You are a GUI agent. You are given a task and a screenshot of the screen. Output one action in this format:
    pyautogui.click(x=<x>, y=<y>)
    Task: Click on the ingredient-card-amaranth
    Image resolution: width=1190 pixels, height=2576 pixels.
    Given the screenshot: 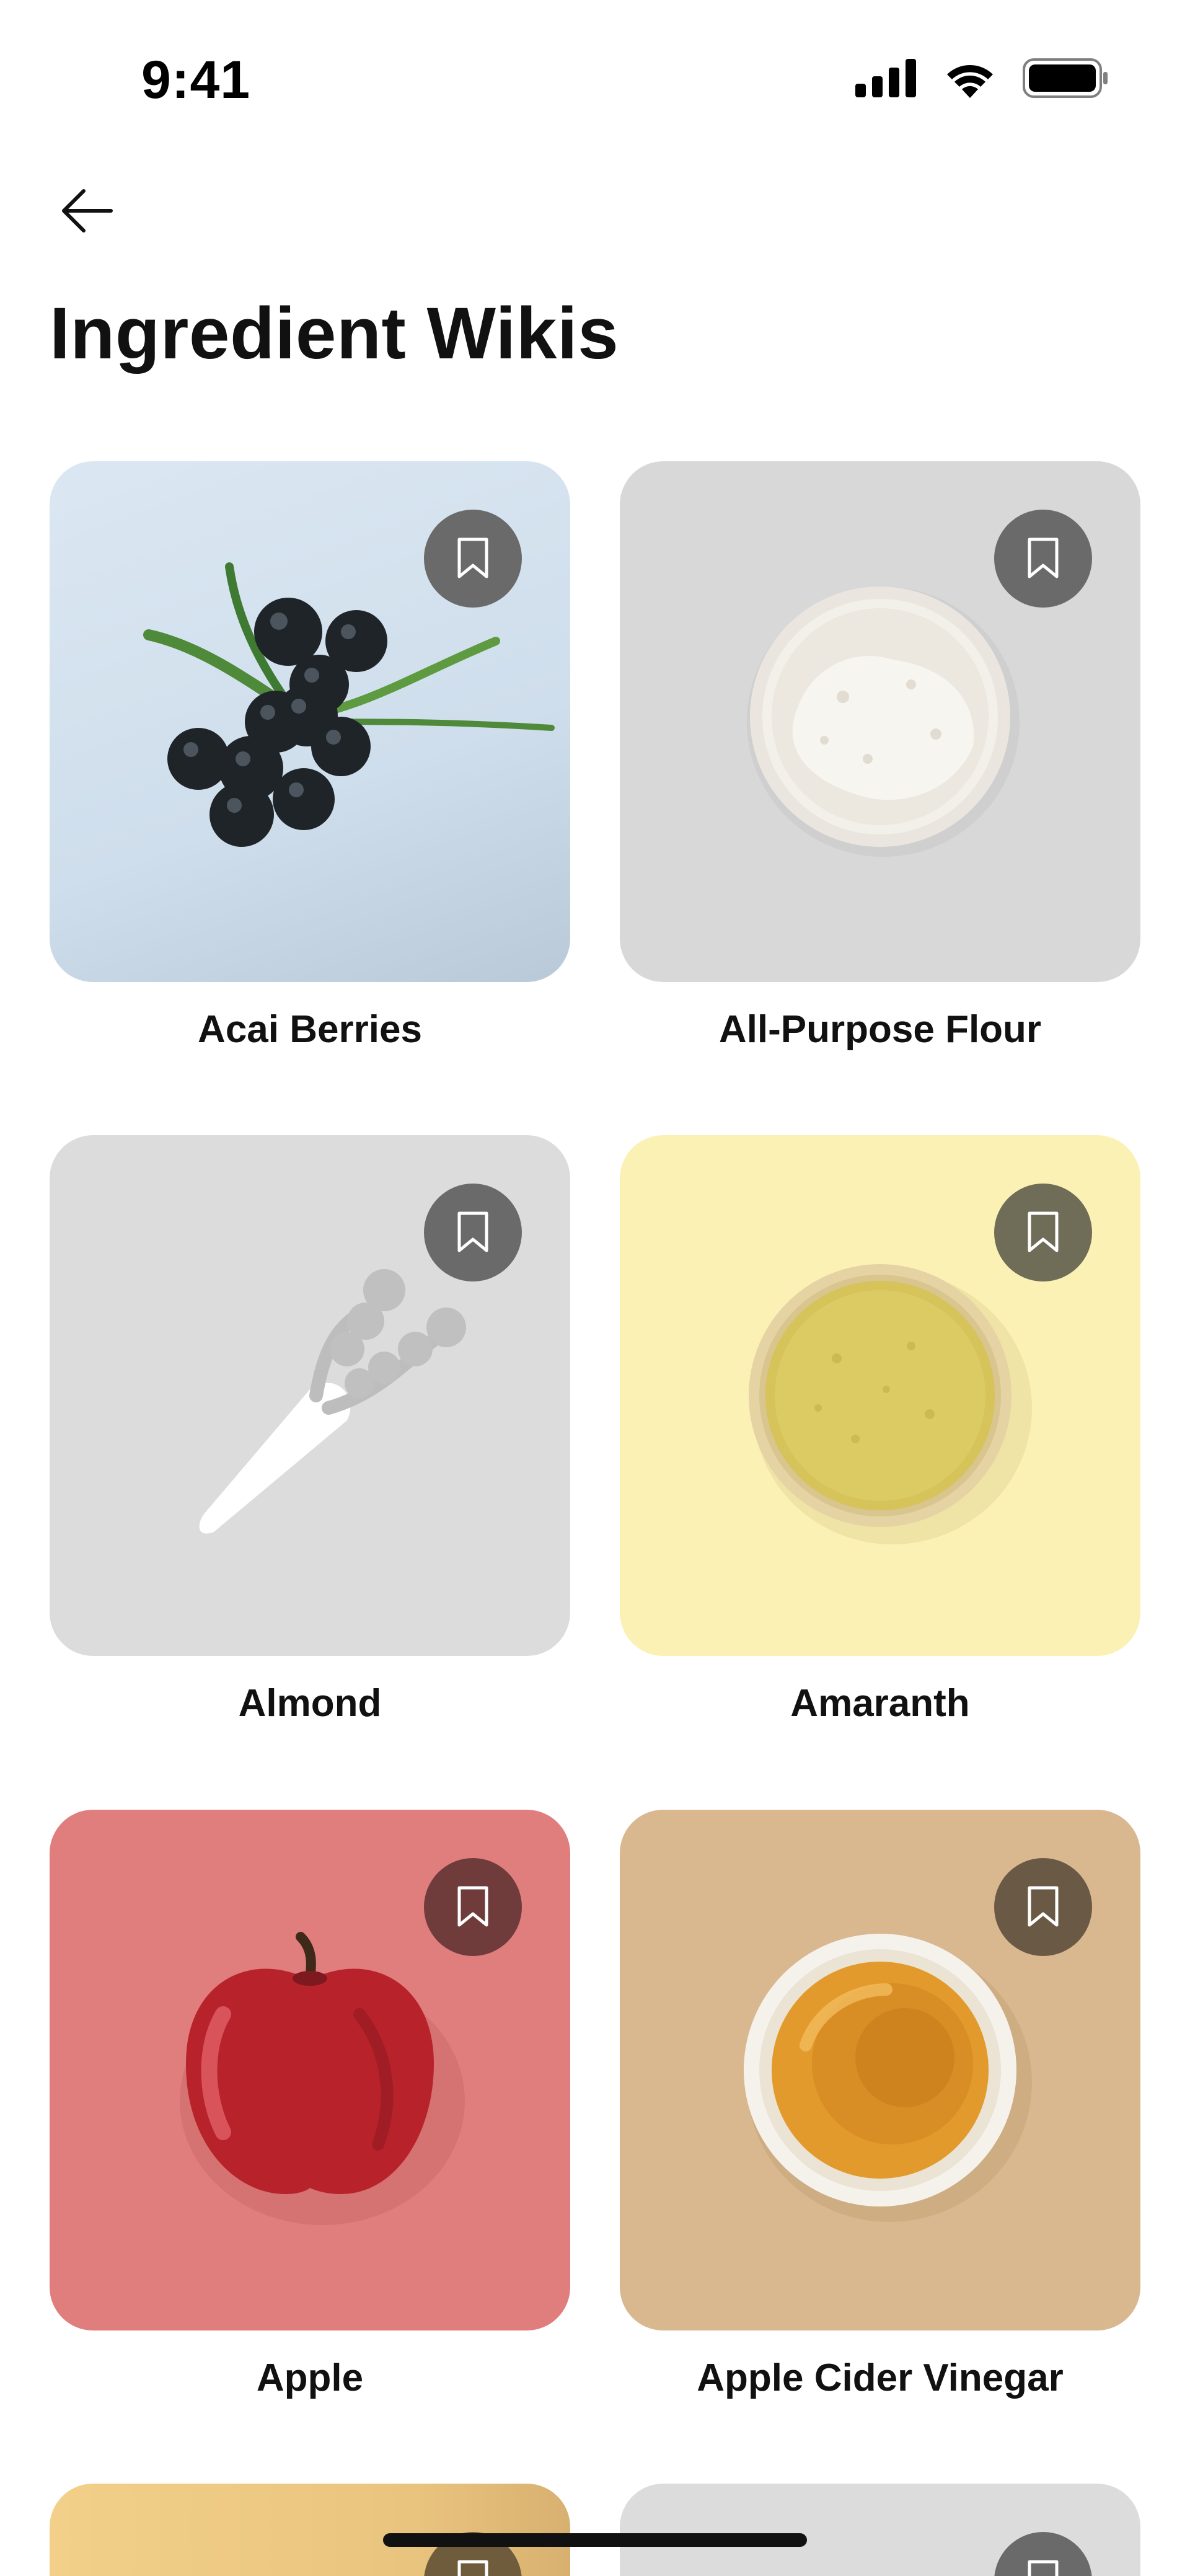 What is the action you would take?
    pyautogui.click(x=880, y=1395)
    